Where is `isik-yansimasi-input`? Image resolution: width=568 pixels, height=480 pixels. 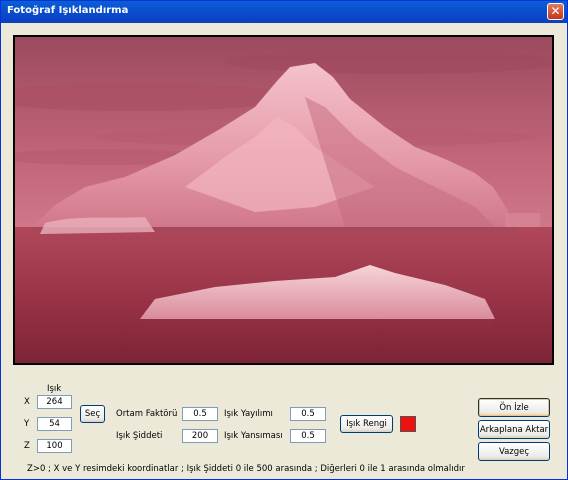 isik-yansimasi-input is located at coordinates (308, 436).